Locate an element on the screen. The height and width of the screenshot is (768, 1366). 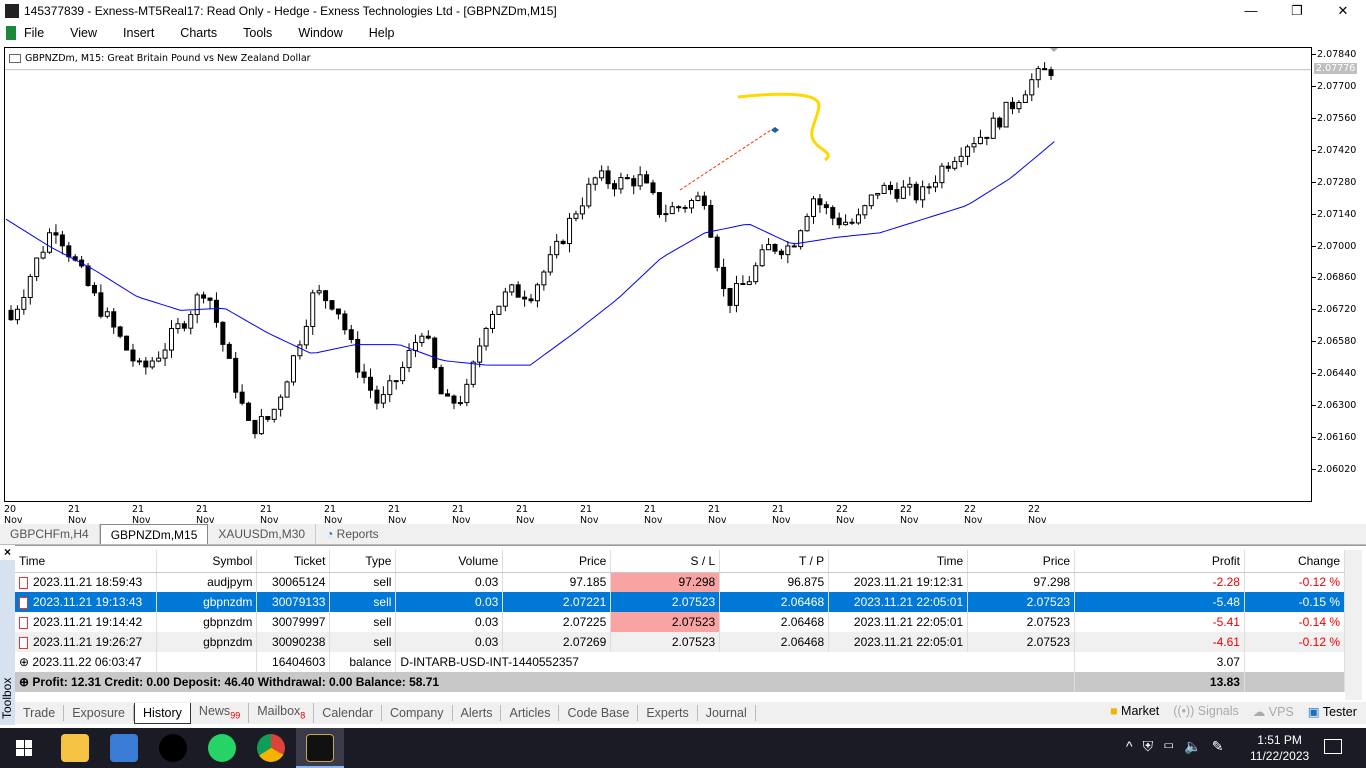
tab-trade: Trade is located at coordinates (40, 713).